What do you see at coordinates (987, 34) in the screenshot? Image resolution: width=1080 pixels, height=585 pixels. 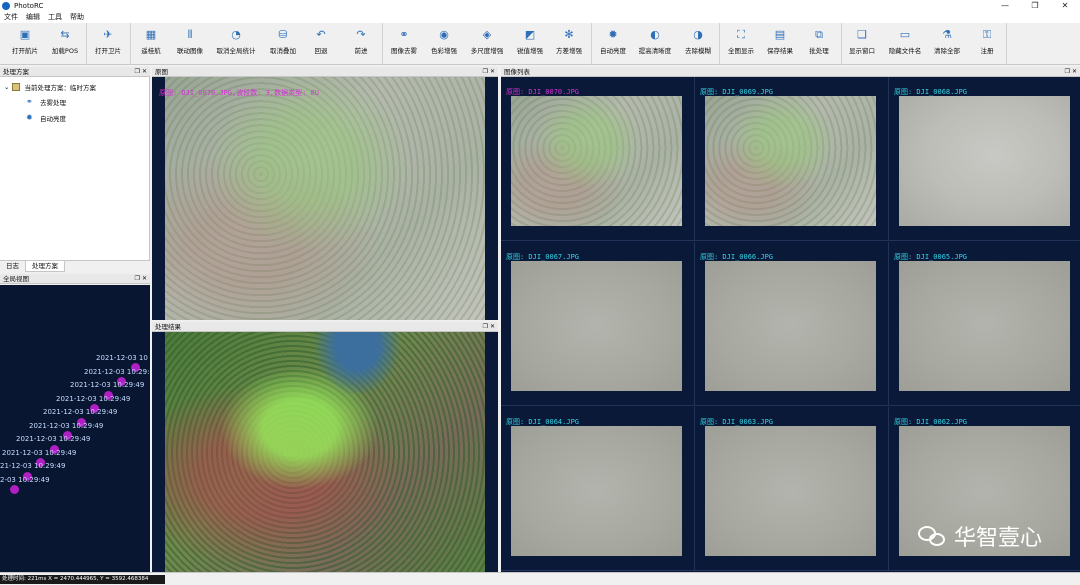 I see `register-icon: ⚿` at bounding box center [987, 34].